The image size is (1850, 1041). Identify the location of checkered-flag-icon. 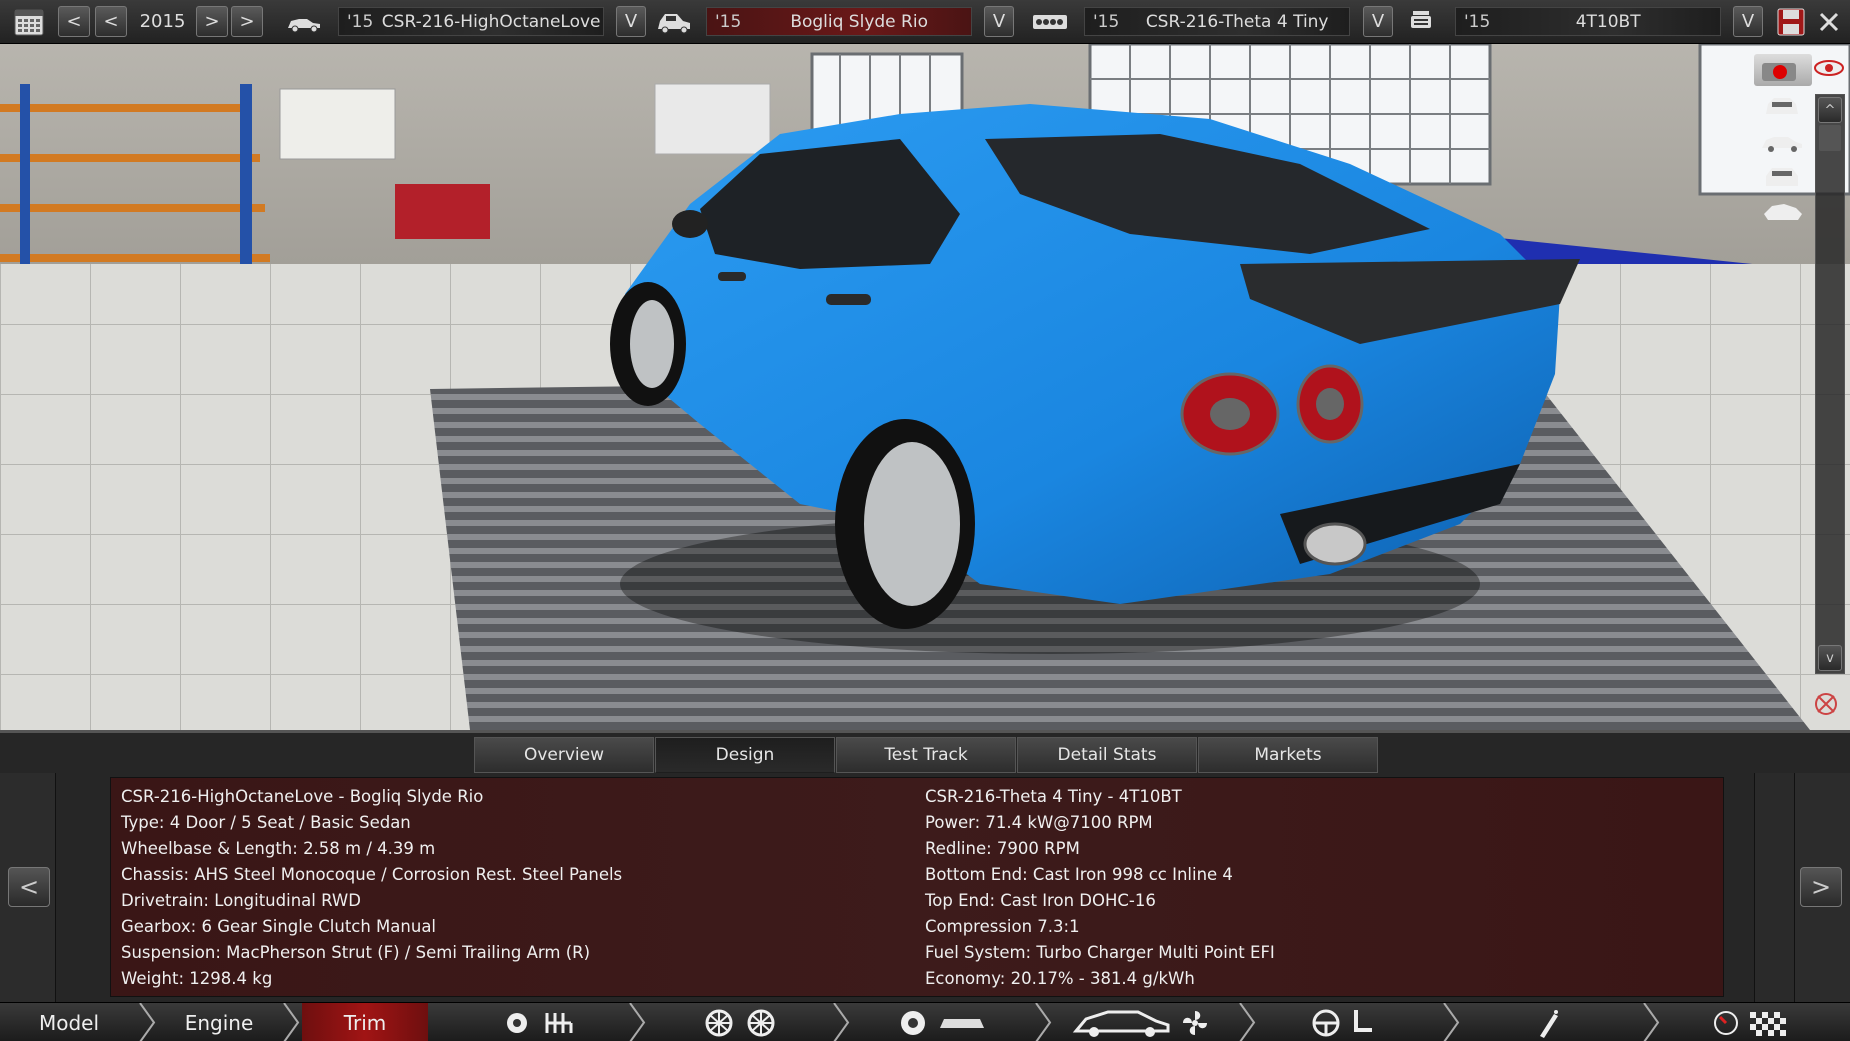
(1768, 1023).